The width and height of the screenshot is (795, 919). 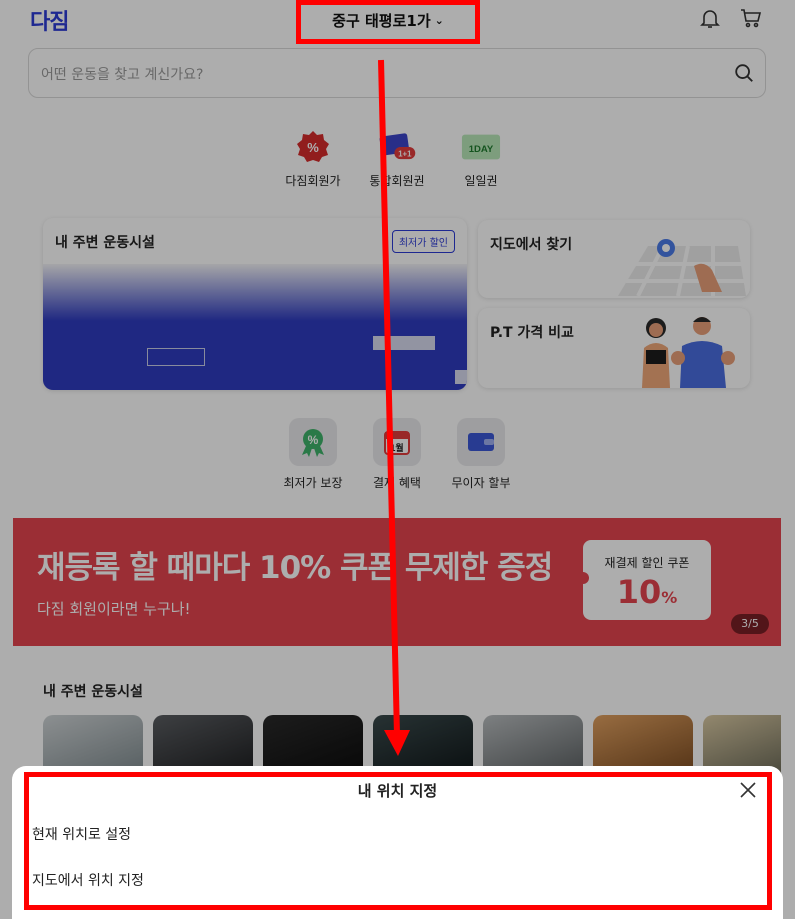 What do you see at coordinates (394, 407) in the screenshot?
I see `annotation-arrow` at bounding box center [394, 407].